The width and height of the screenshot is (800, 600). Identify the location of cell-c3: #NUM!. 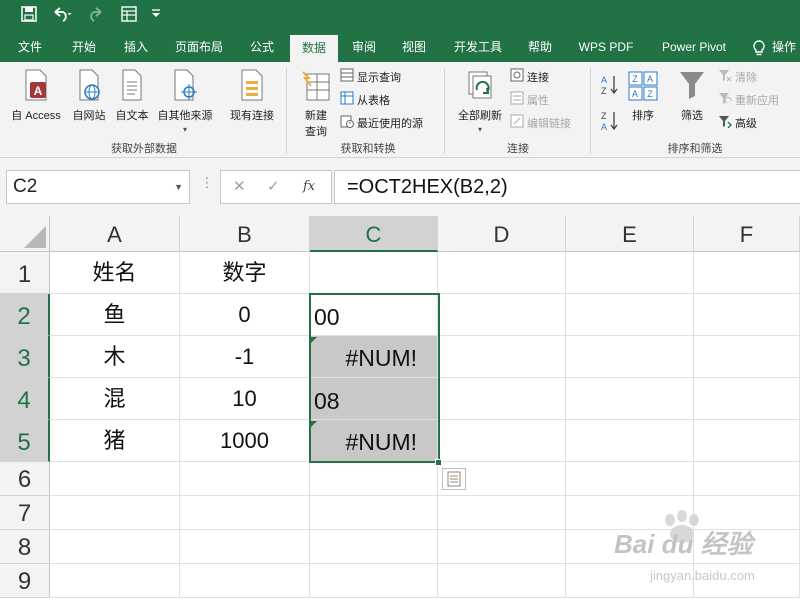
(374, 357).